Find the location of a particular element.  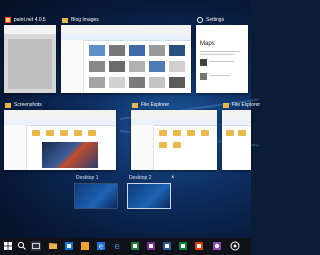

ribbon is located at coordinates (236, 122).